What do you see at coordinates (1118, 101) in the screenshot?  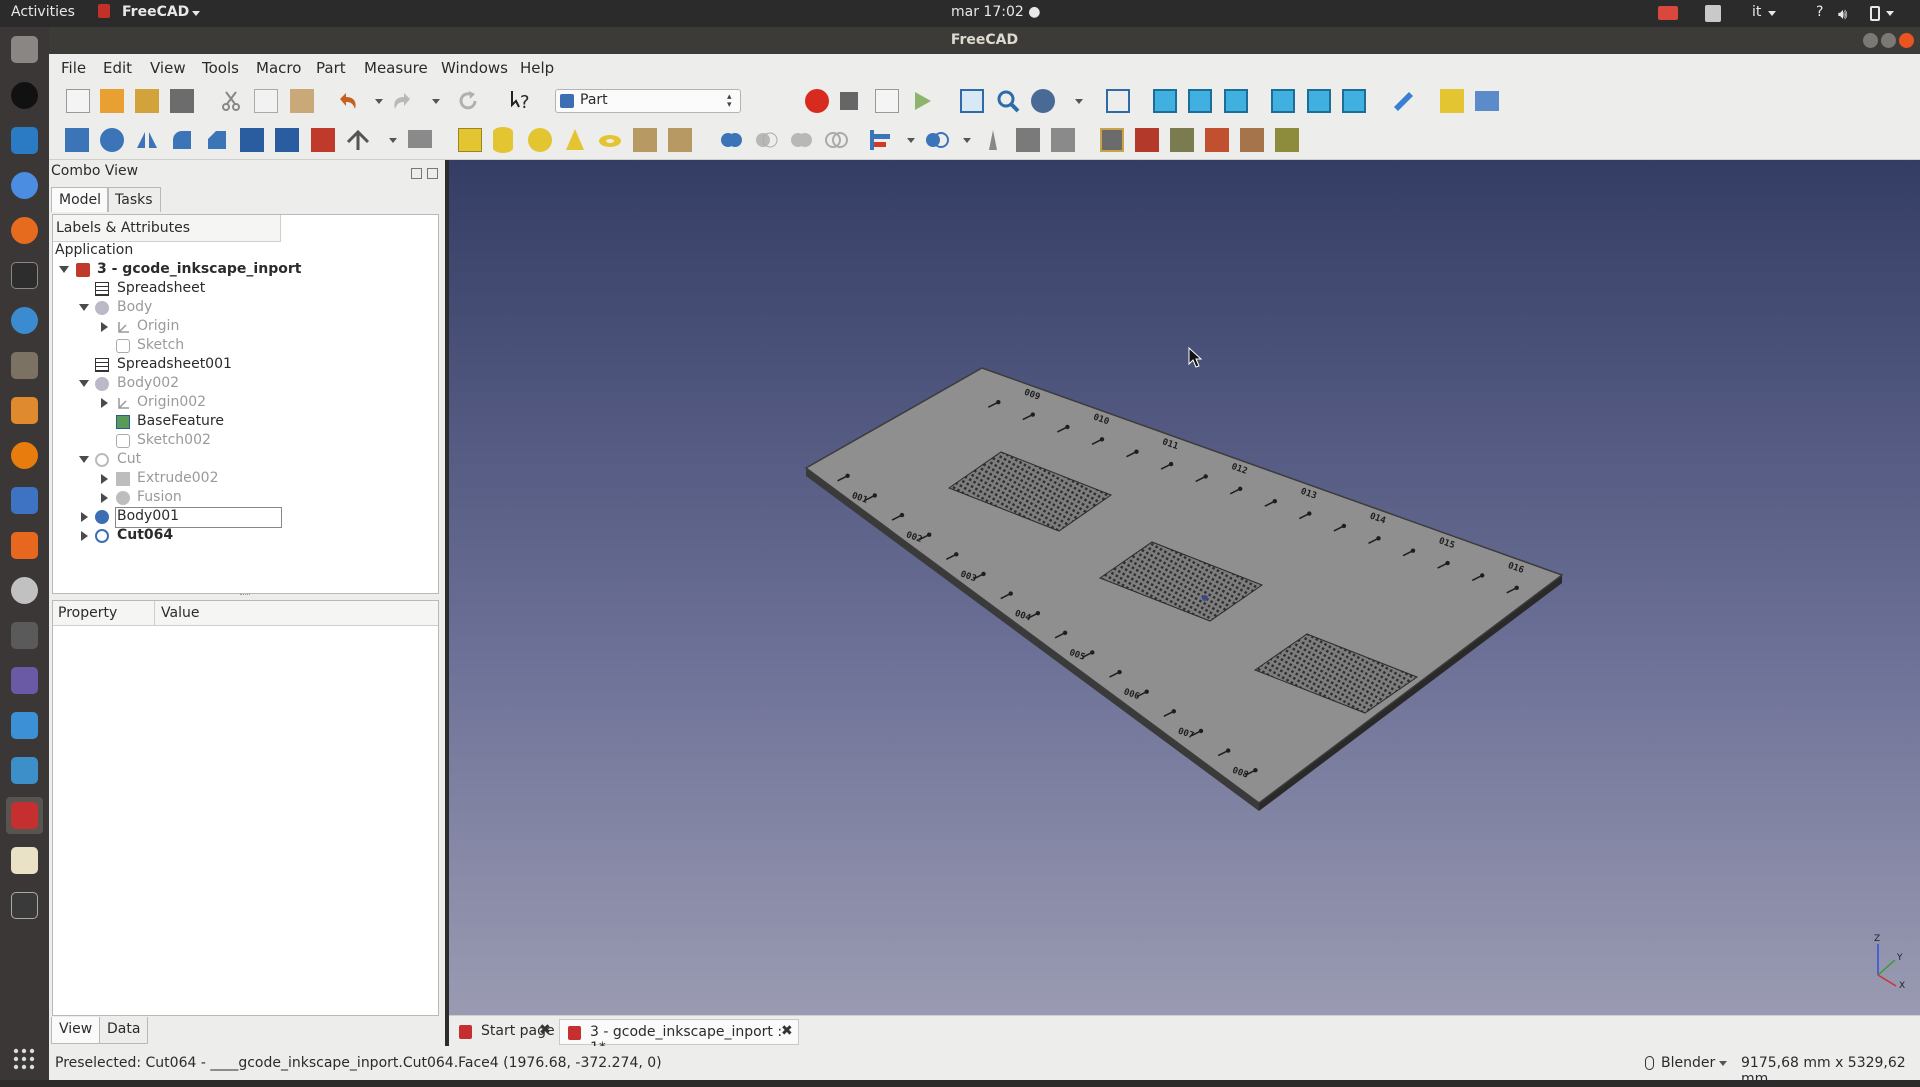 I see `isometric-view-icon` at bounding box center [1118, 101].